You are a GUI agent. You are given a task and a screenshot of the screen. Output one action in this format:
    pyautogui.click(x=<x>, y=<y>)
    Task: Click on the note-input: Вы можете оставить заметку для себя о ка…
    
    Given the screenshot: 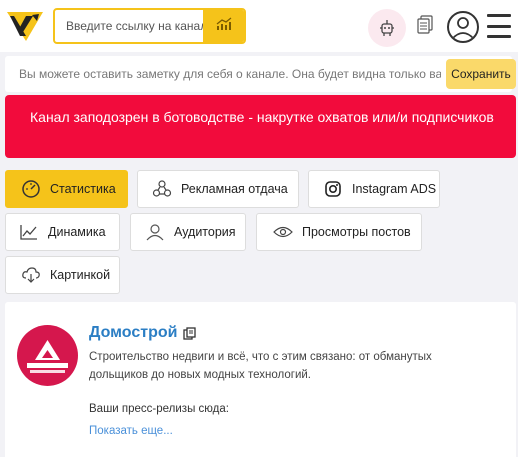 What is the action you would take?
    pyautogui.click(x=230, y=74)
    